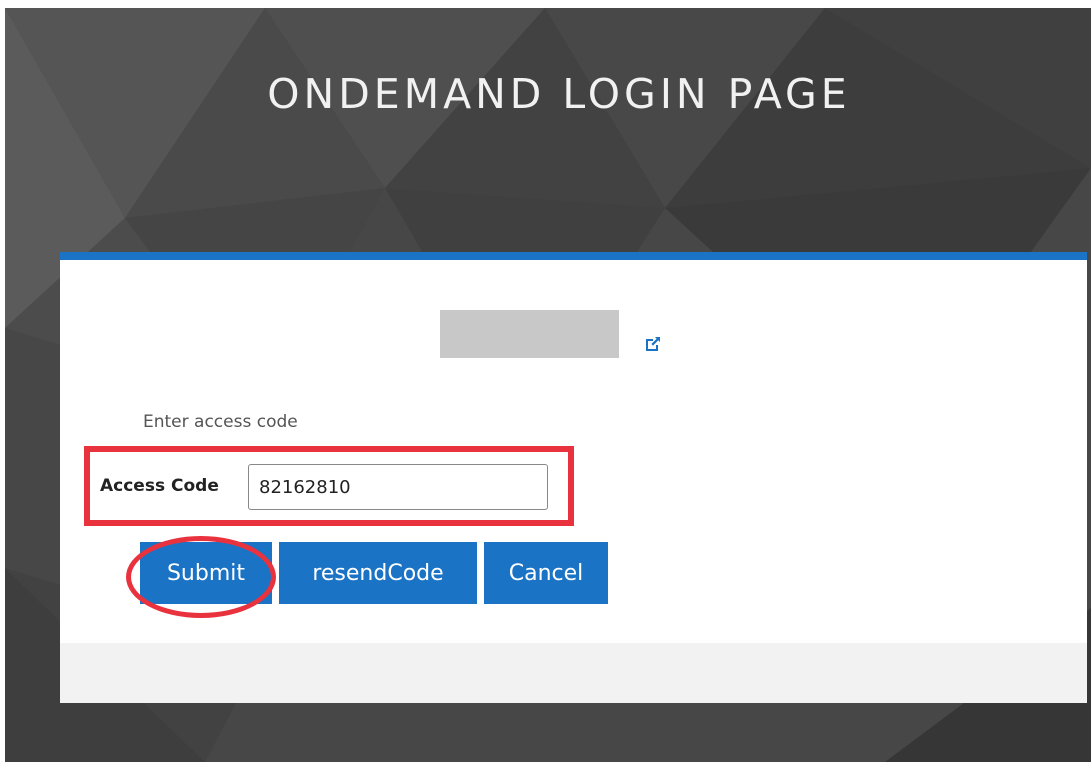  I want to click on external-link-icon, so click(653, 344).